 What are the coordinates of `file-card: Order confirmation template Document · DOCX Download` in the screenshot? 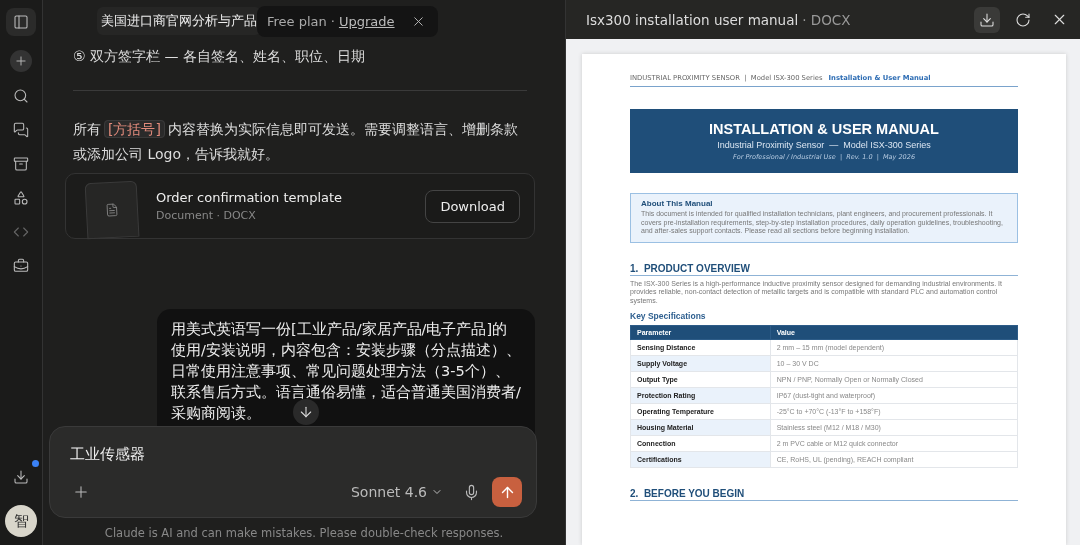 It's located at (300, 206).